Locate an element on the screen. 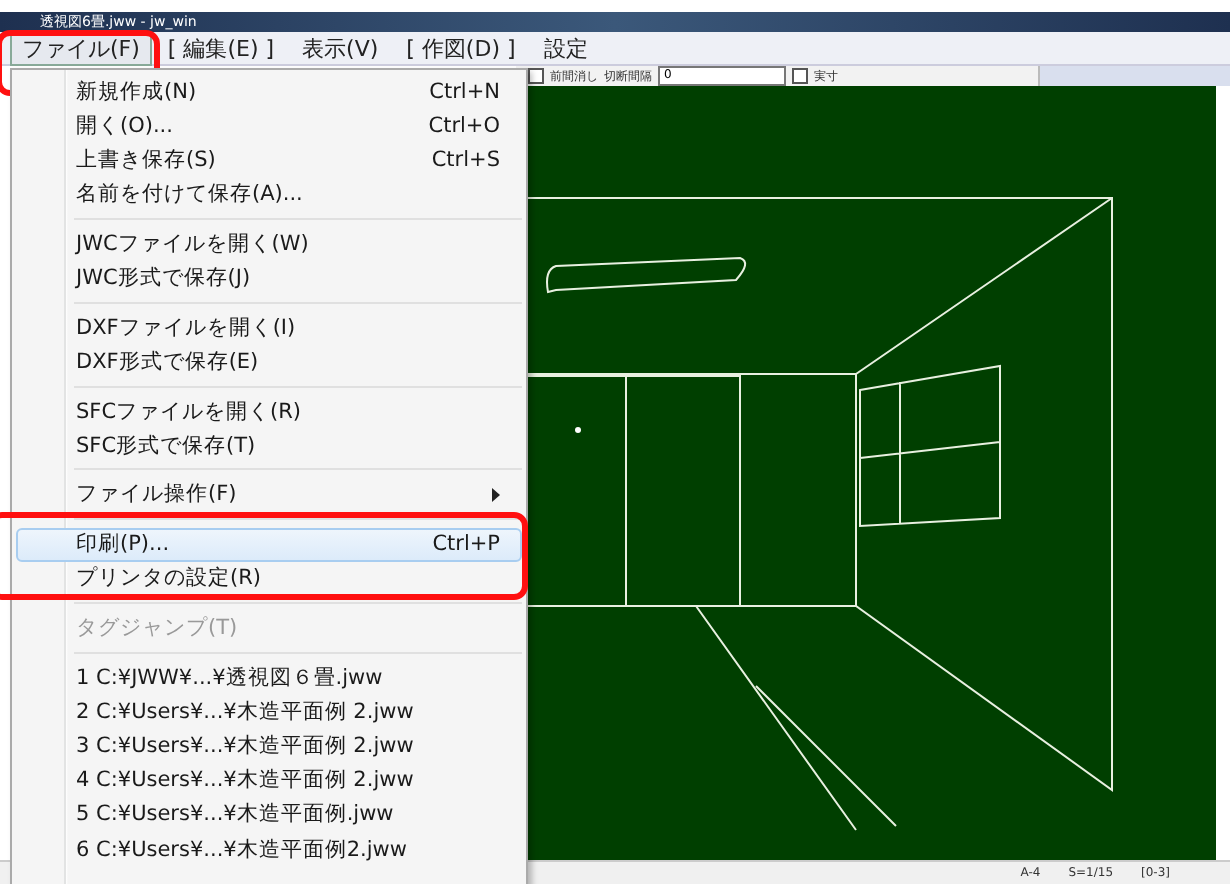  menu-item: JWC形式で保存(J) is located at coordinates (269, 278).